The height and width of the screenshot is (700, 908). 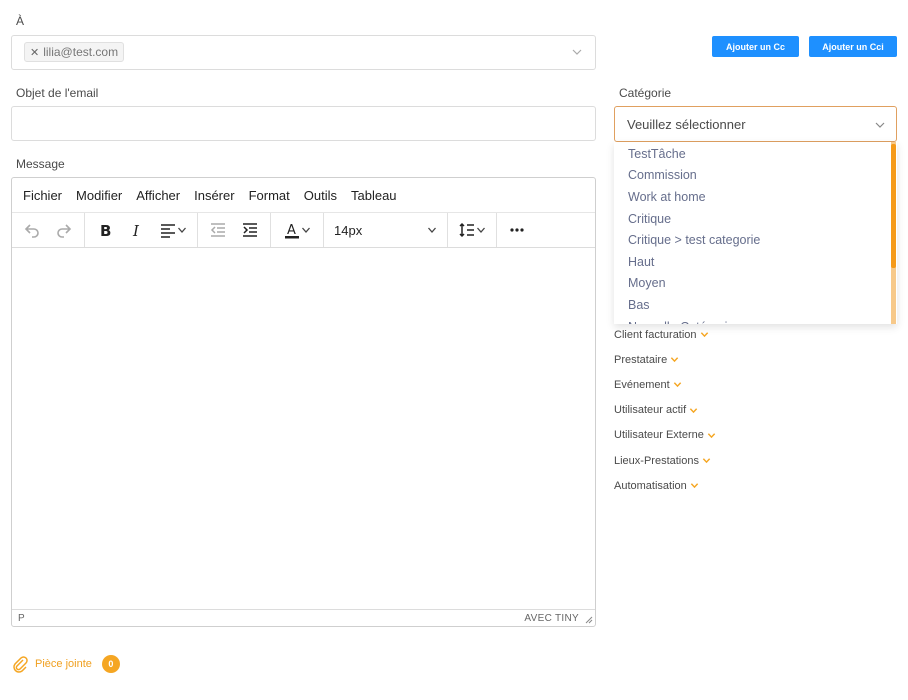 I want to click on redo-icon, so click(x=64, y=231).